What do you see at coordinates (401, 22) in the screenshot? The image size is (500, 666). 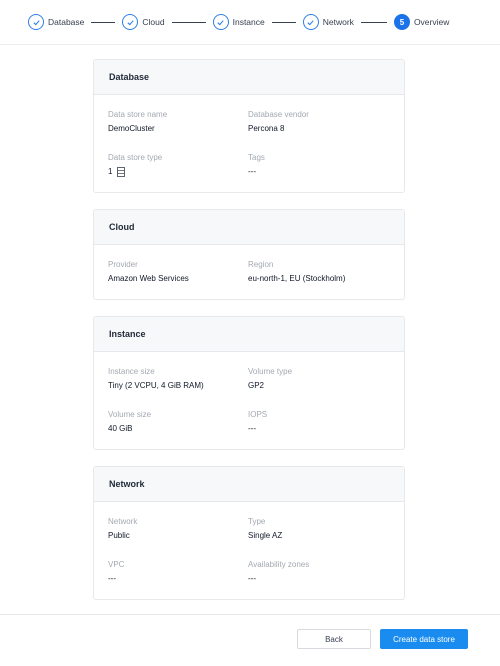 I see `step-number-badge: 5` at bounding box center [401, 22].